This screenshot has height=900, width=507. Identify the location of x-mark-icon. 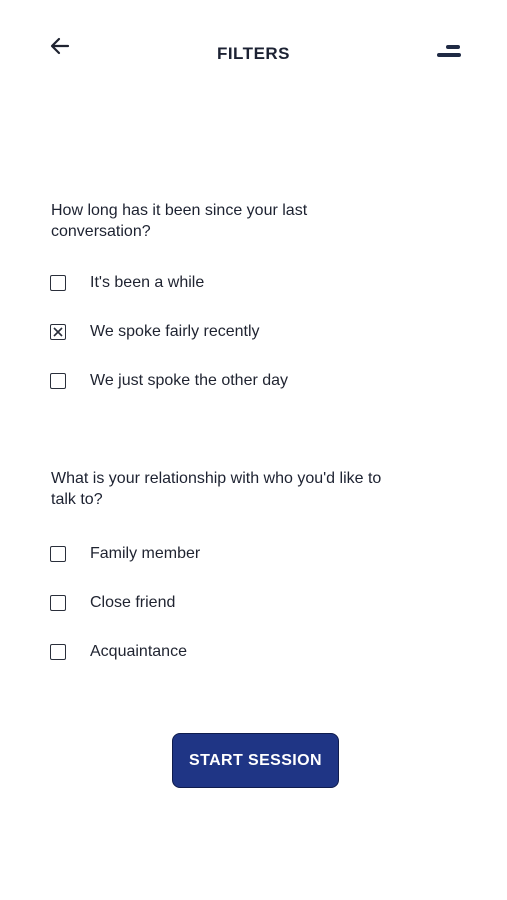
(58, 332).